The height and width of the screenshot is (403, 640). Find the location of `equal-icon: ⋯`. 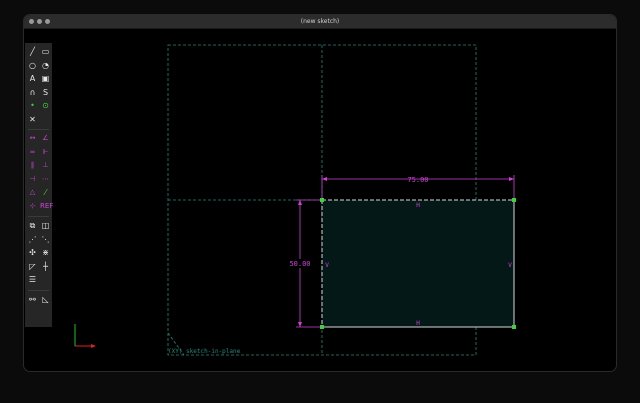

equal-icon: ⋯ is located at coordinates (45, 179).